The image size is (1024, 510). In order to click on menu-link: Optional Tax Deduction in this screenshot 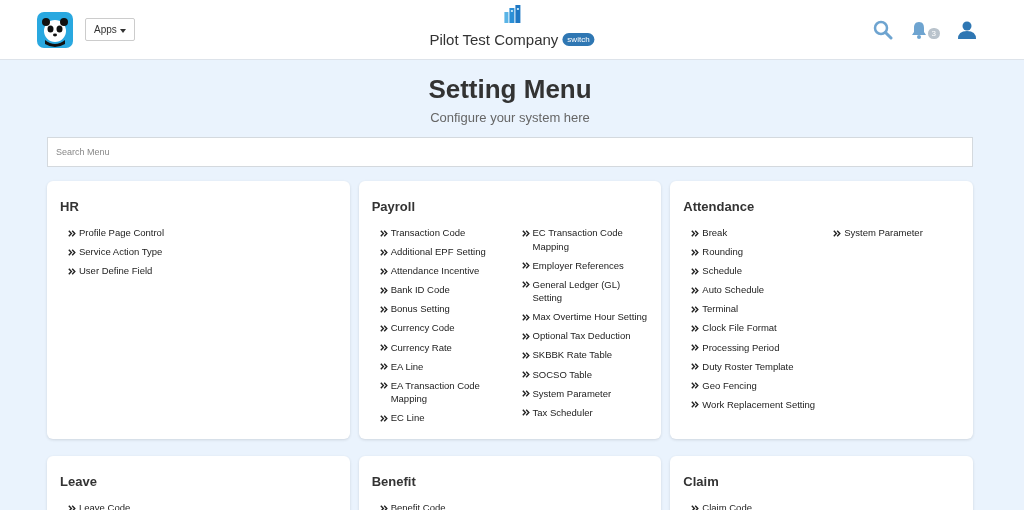, I will do `click(581, 336)`.